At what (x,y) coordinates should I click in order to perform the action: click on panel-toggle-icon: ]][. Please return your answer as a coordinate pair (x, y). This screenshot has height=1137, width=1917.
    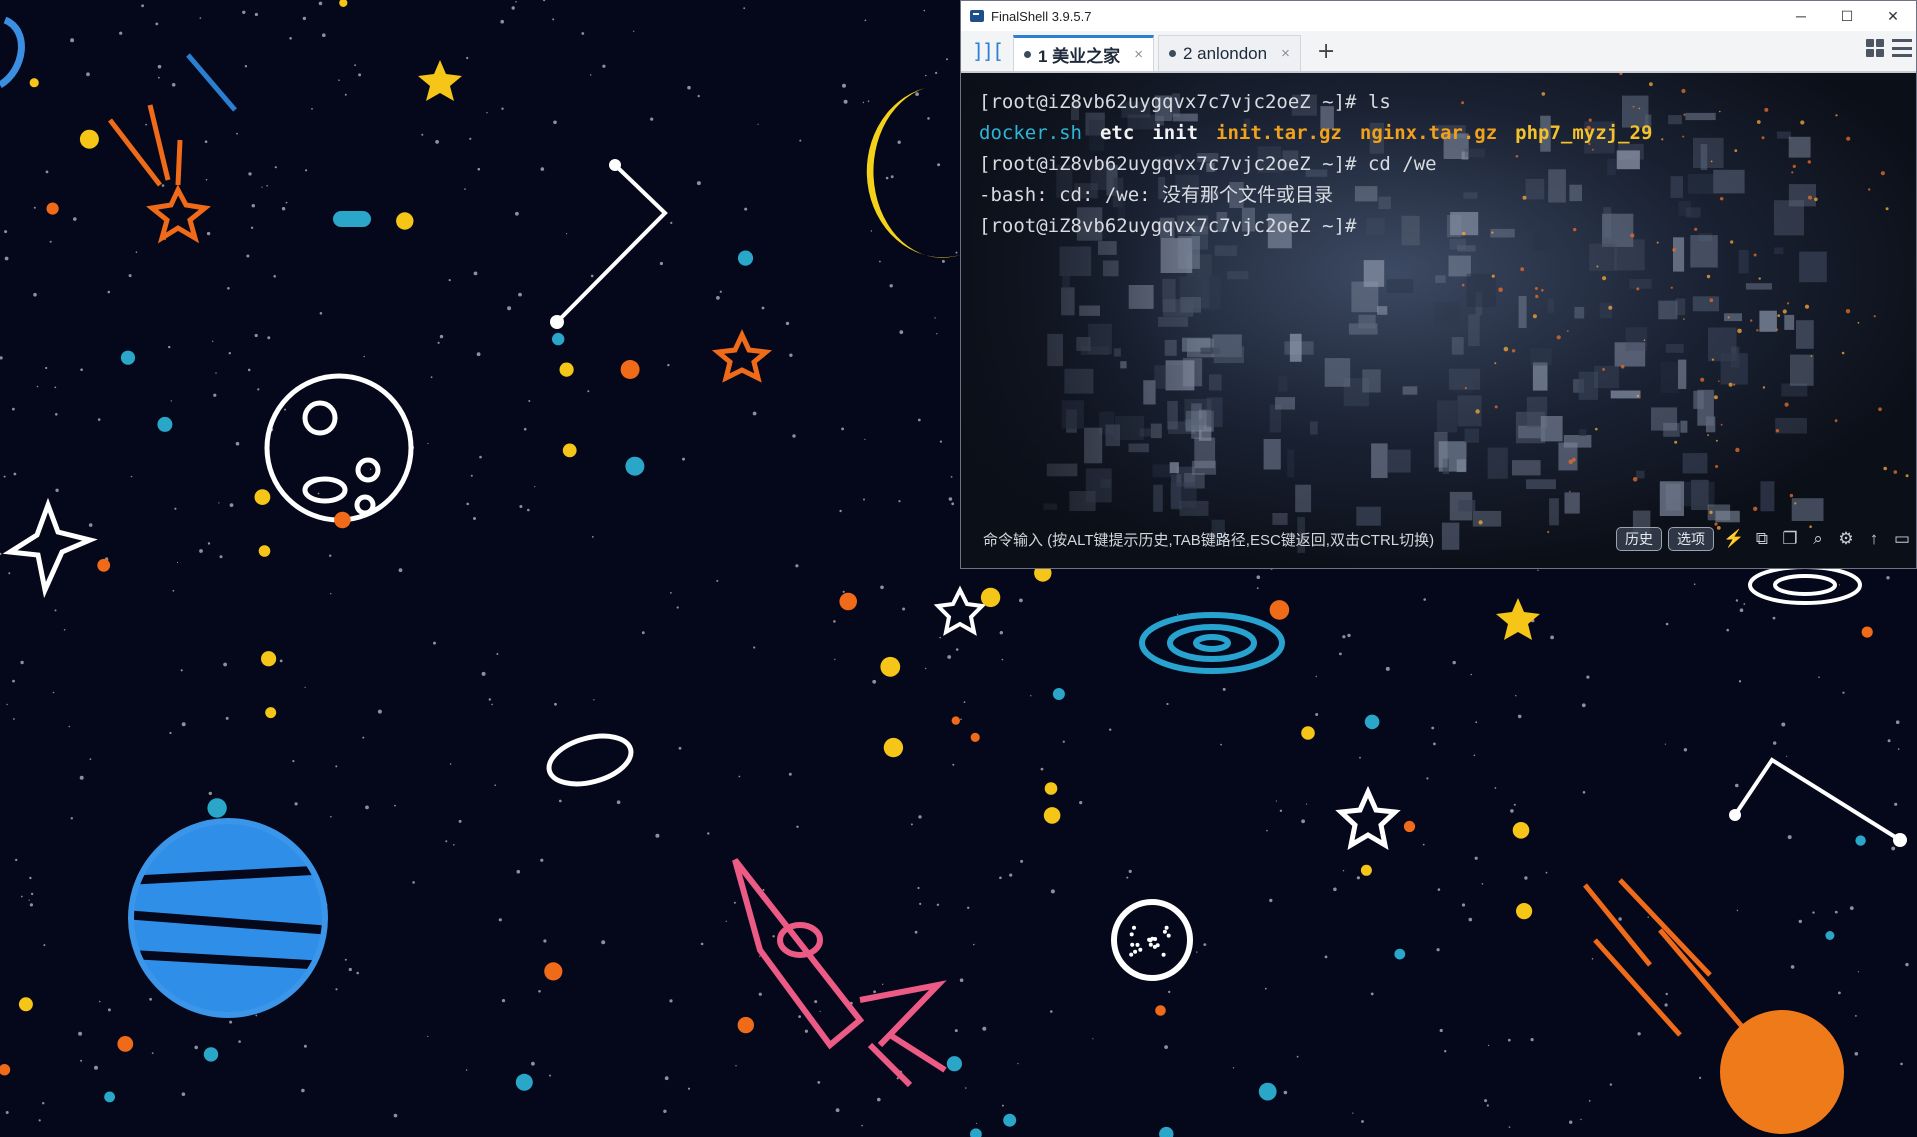
    Looking at the image, I should click on (987, 51).